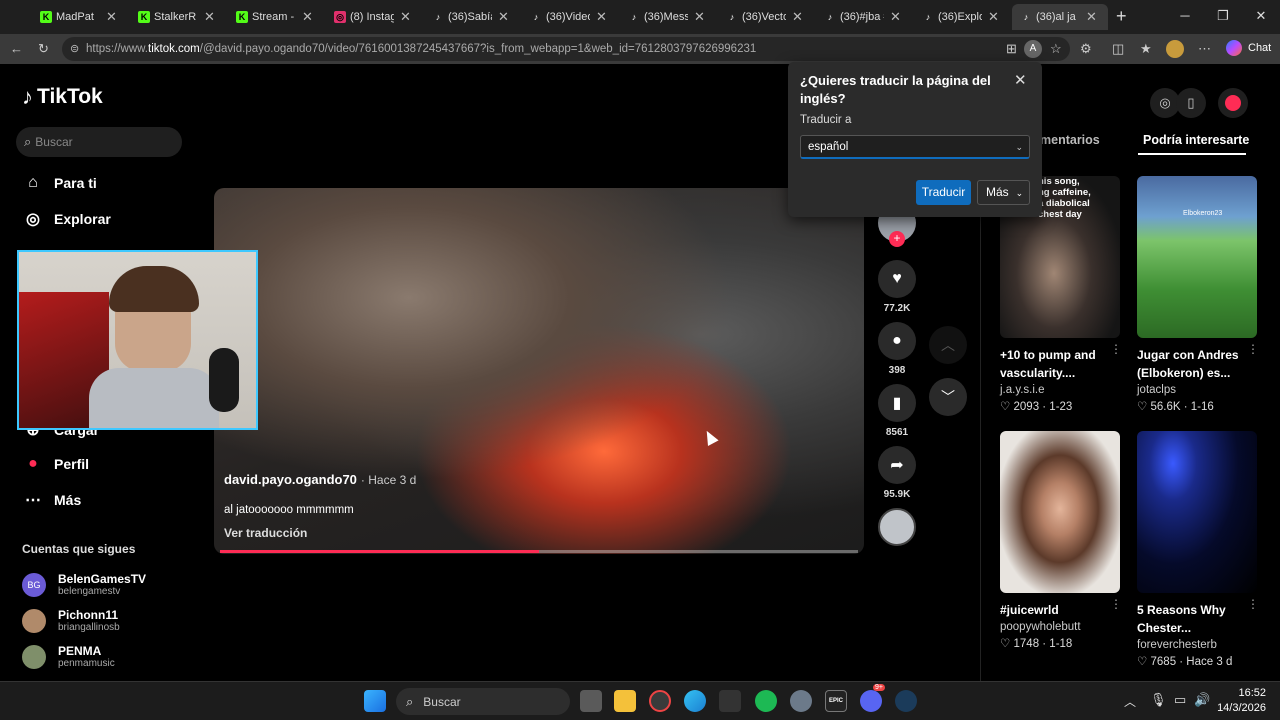 This screenshot has height=720, width=1280. What do you see at coordinates (1259, 48) in the screenshot?
I see `chat-button: Chat` at bounding box center [1259, 48].